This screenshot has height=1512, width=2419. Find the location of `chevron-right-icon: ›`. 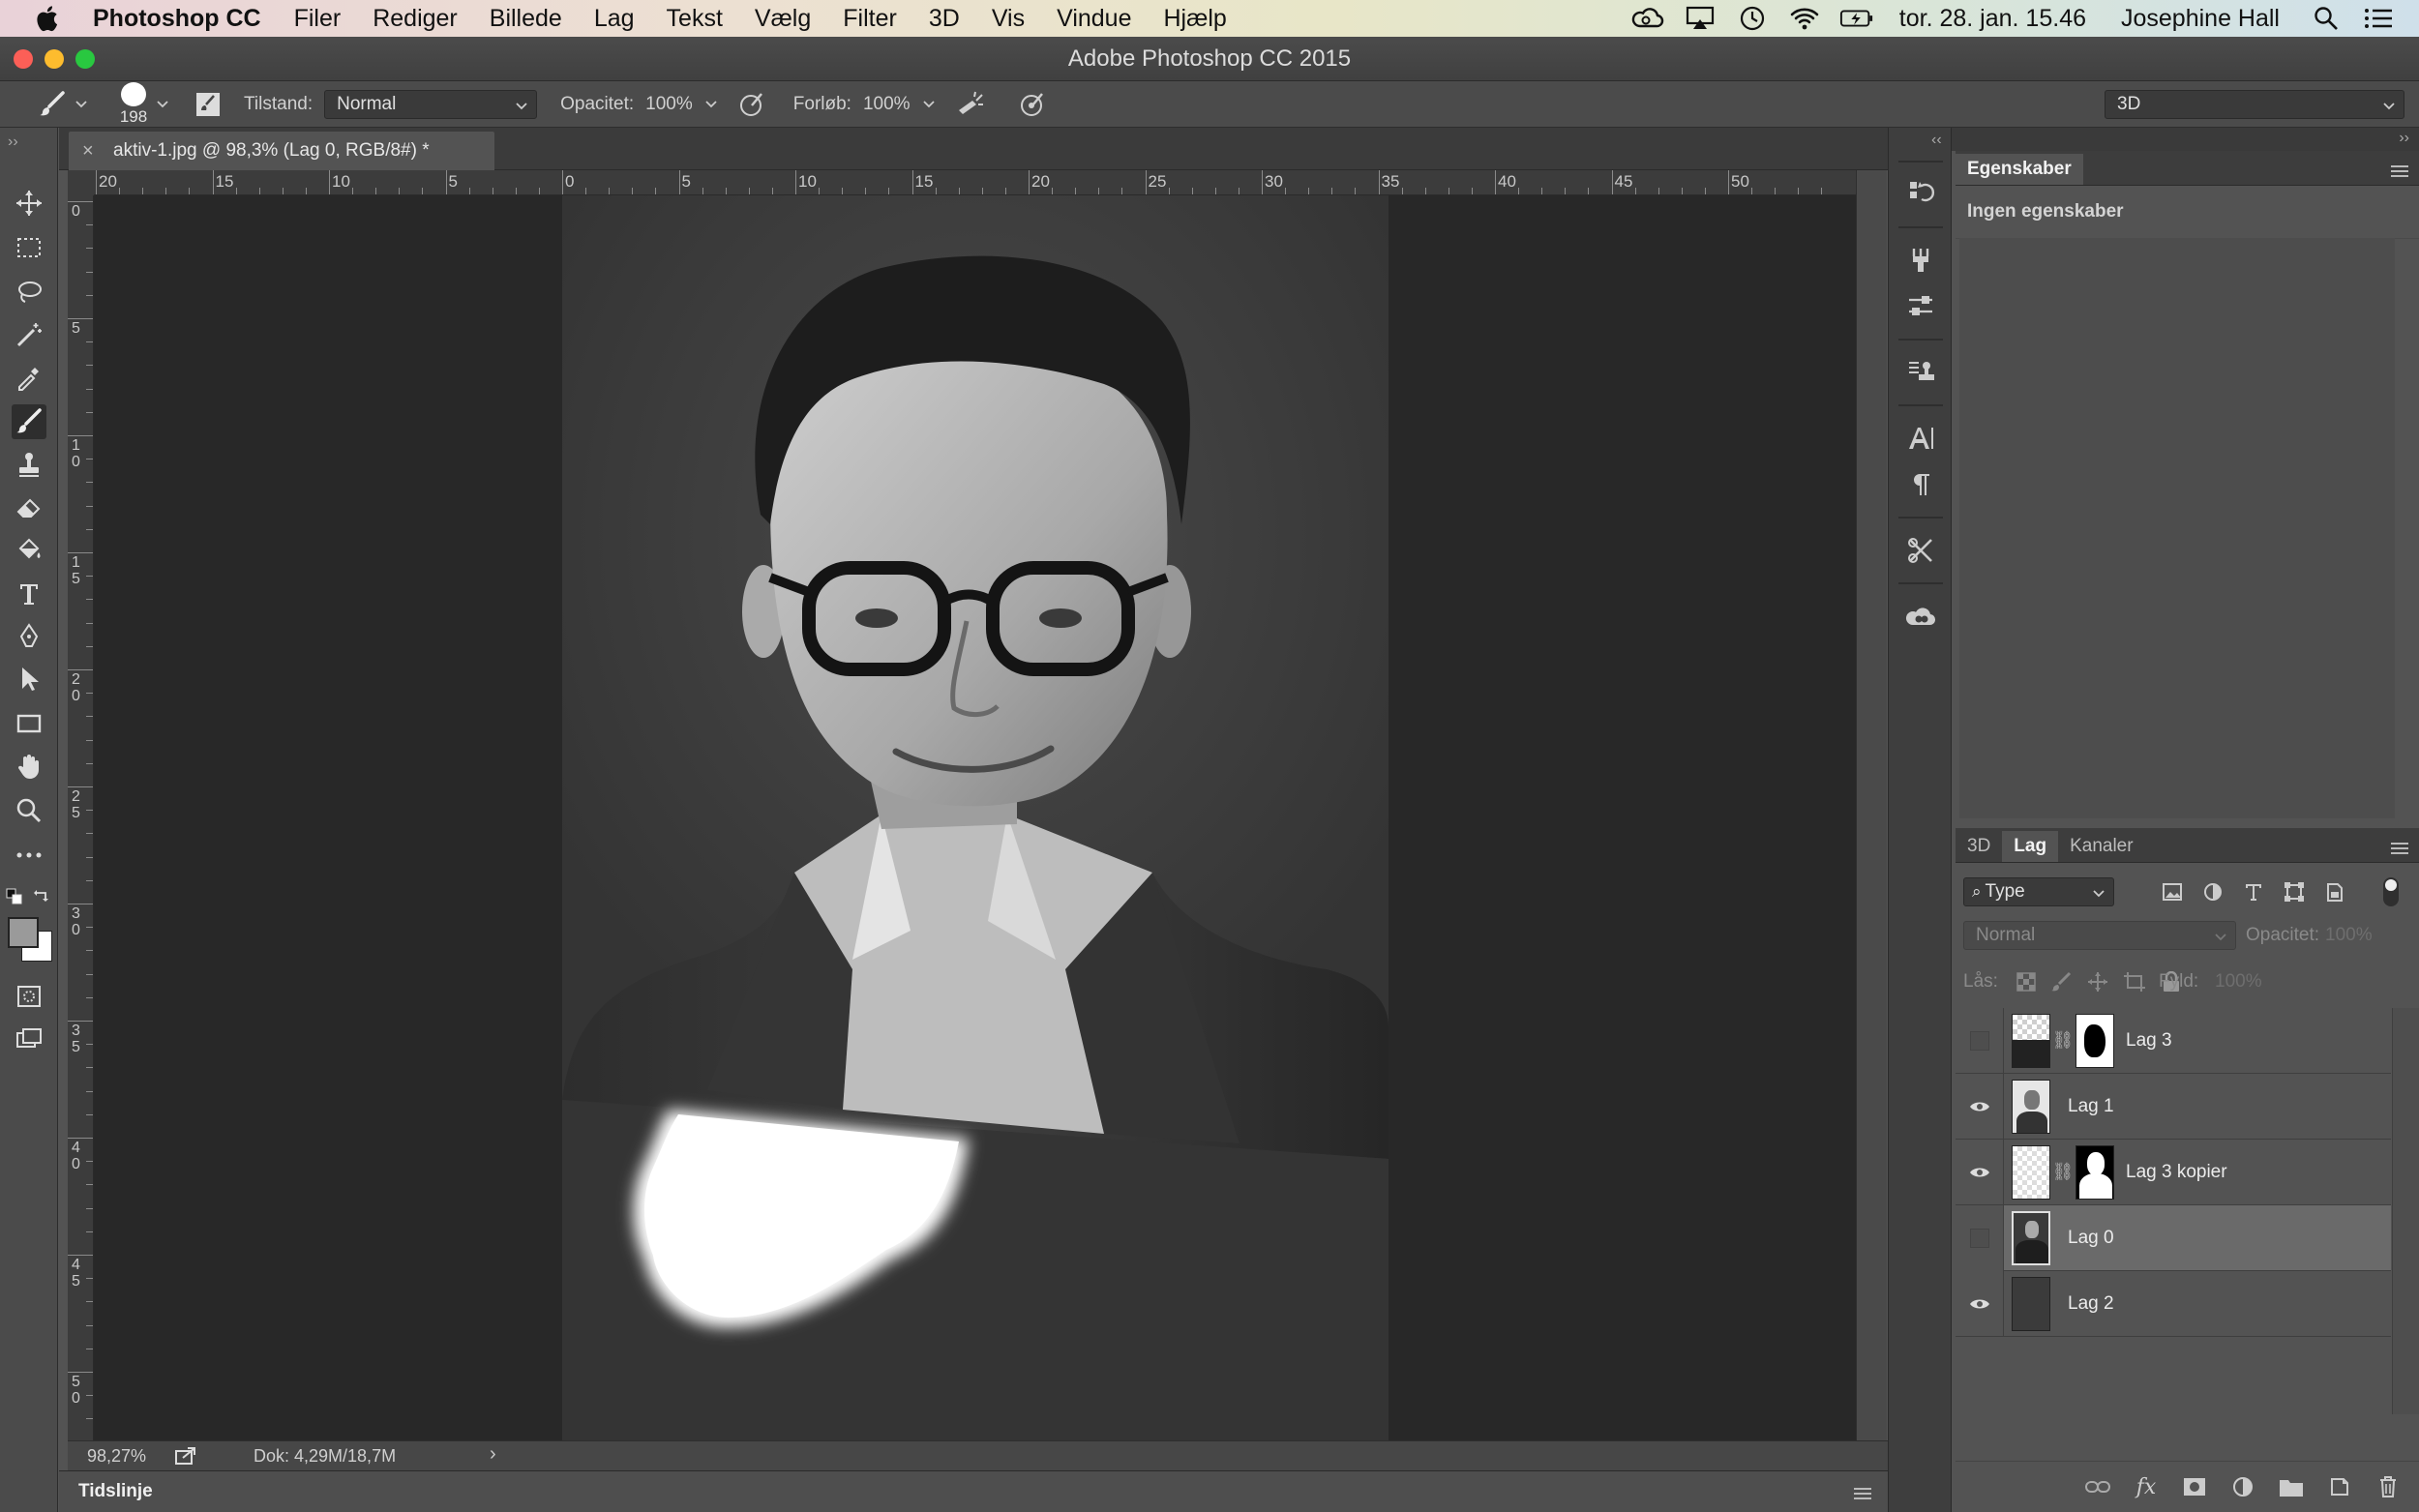

chevron-right-icon: › is located at coordinates (493, 1455).